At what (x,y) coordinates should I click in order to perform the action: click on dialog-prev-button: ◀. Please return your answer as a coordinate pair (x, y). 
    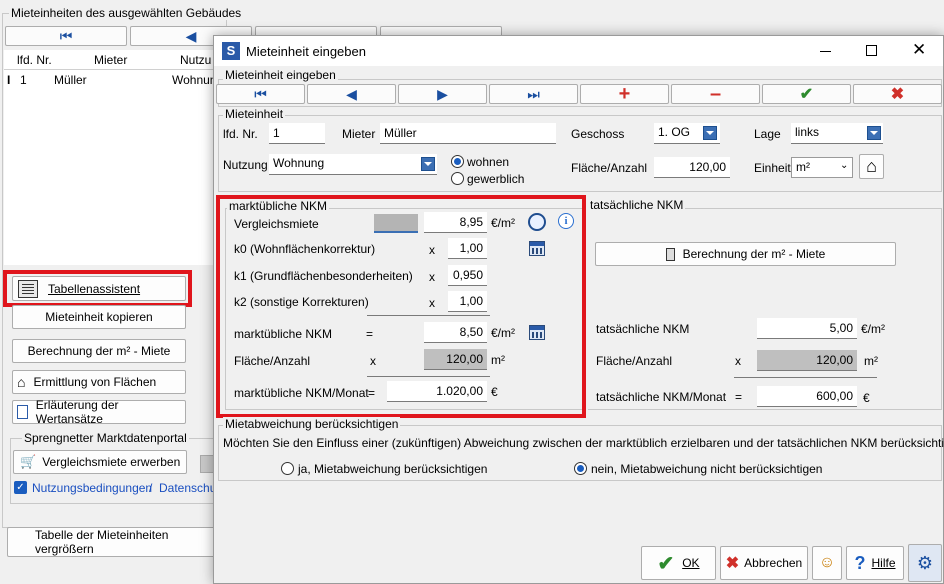
    Looking at the image, I should click on (351, 94).